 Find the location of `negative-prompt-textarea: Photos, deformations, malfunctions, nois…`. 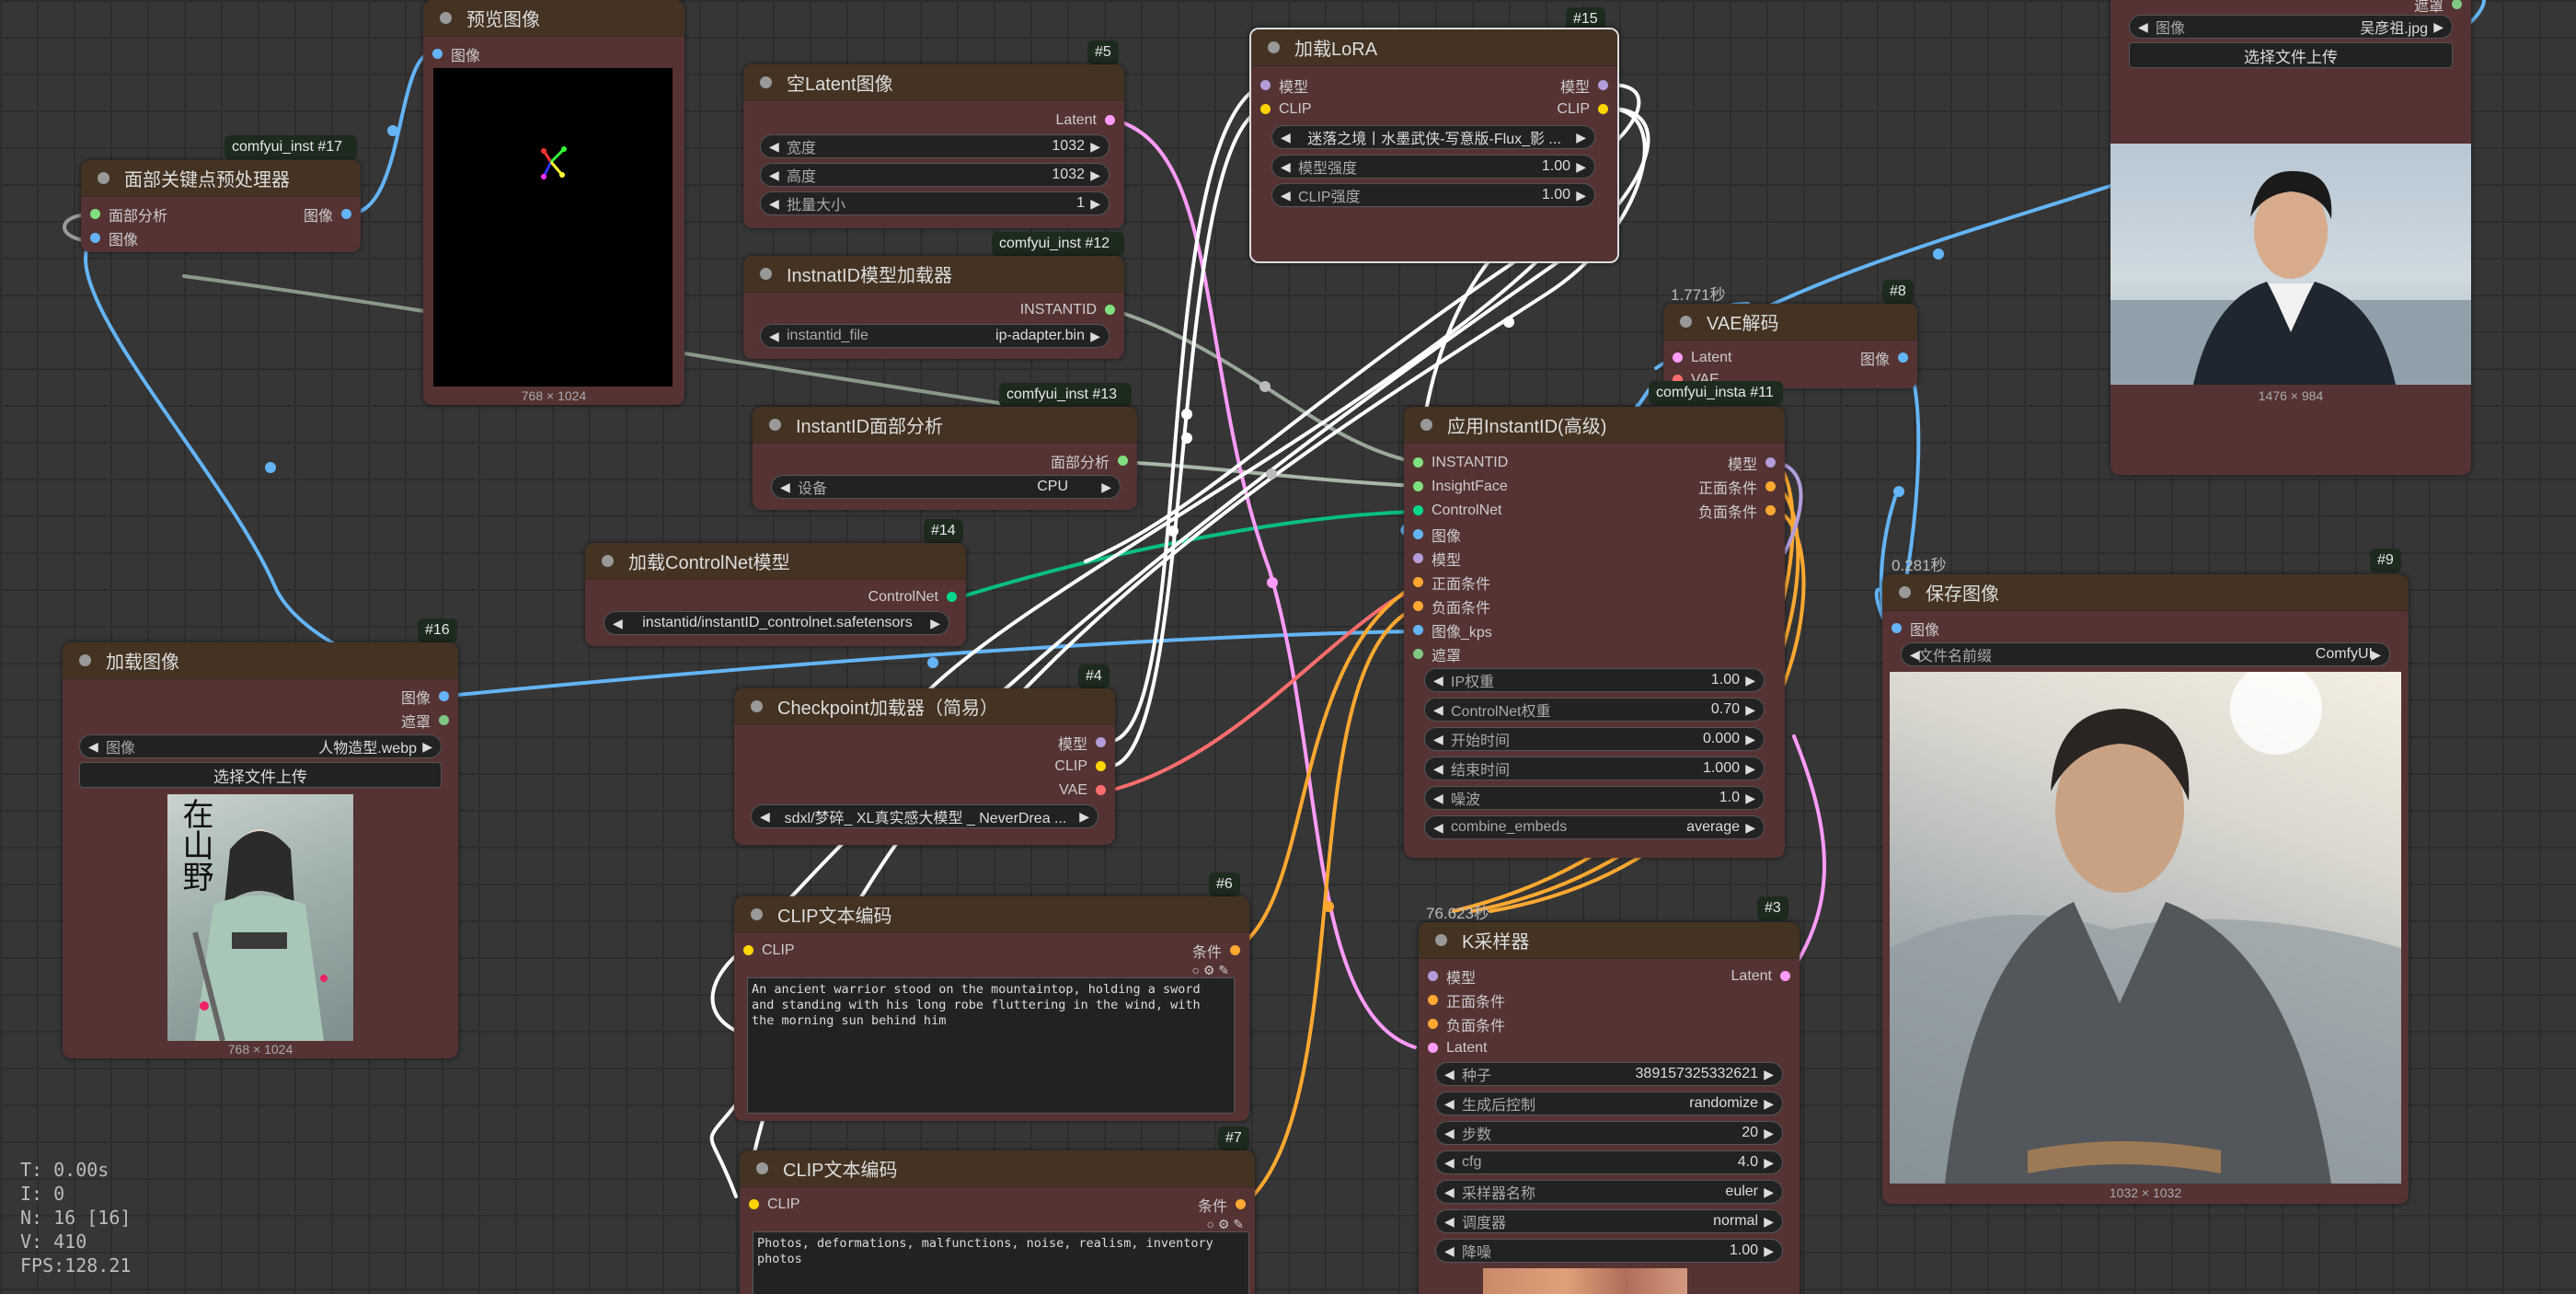

negative-prompt-textarea: Photos, deformations, malfunctions, nois… is located at coordinates (1001, 1262).